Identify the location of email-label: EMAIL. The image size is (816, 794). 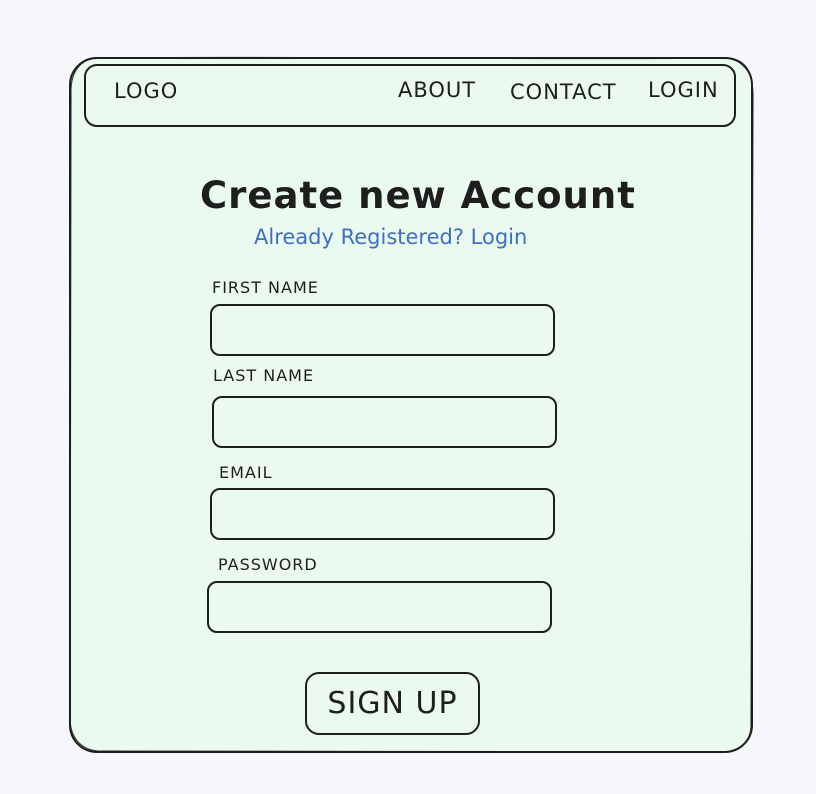
(246, 472).